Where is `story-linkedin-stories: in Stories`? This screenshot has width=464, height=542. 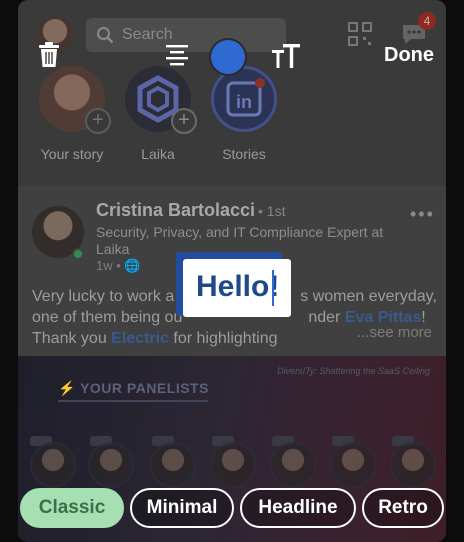
story-linkedin-stories: in Stories is located at coordinates (244, 114).